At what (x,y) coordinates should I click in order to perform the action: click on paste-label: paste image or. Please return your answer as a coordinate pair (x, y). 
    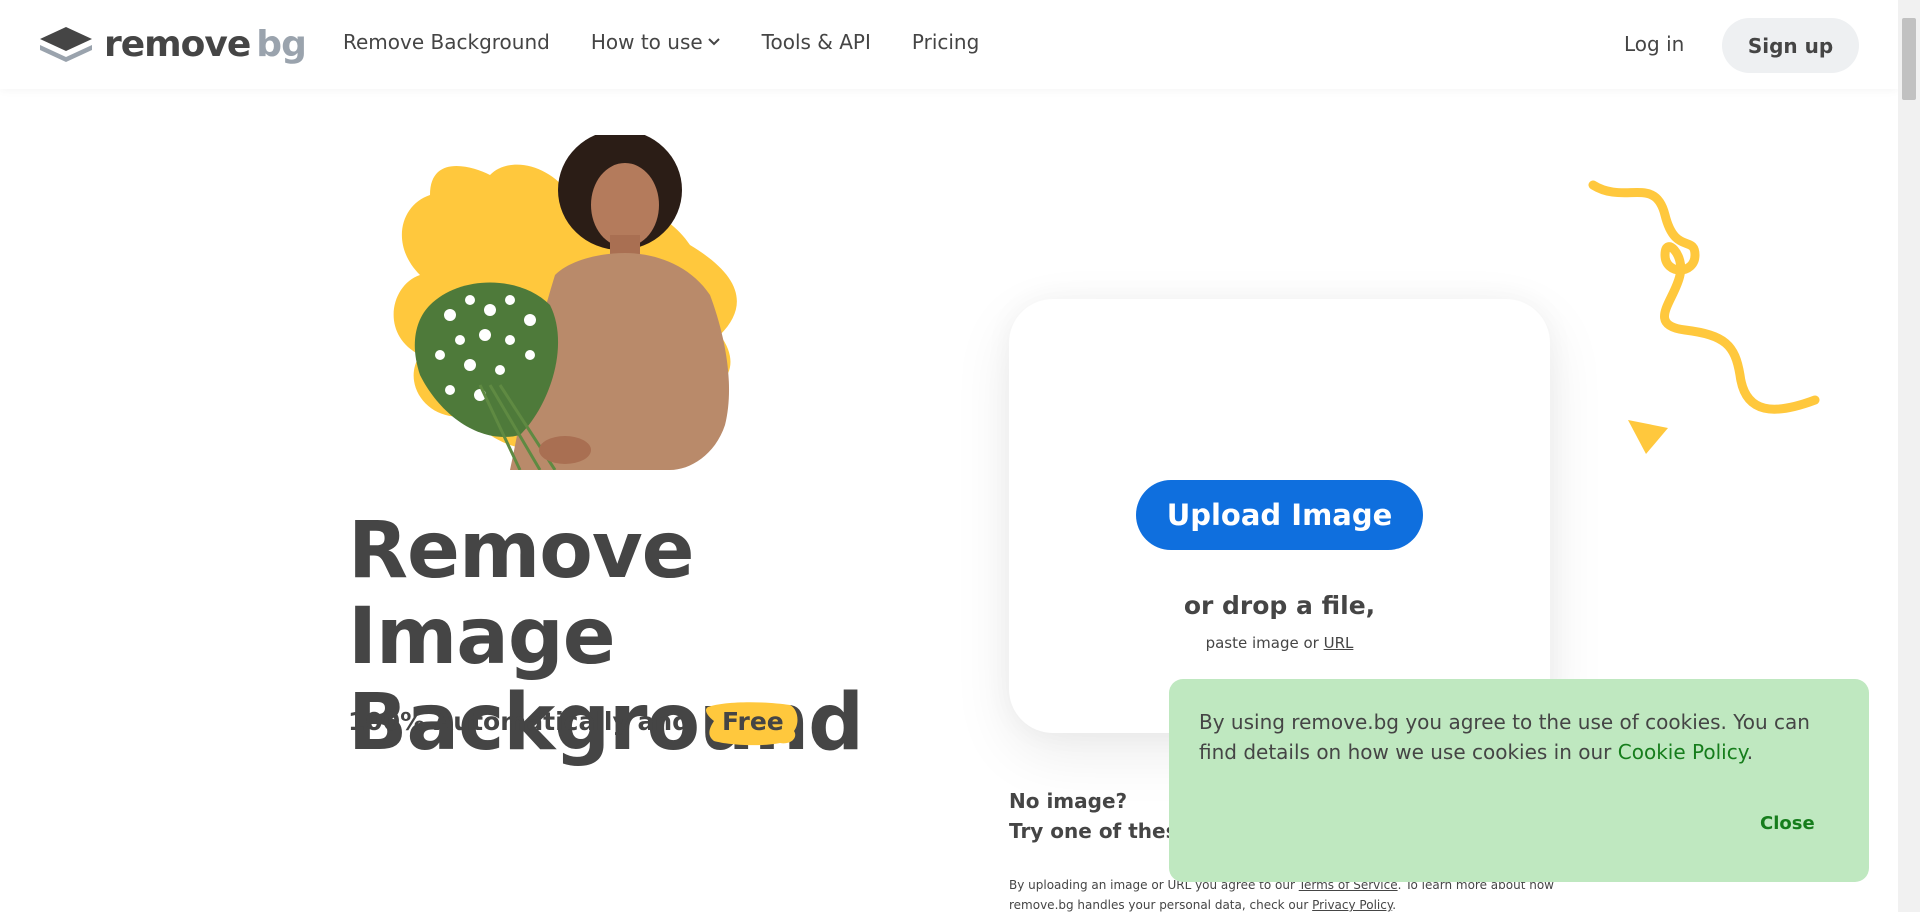
    Looking at the image, I should click on (1262, 643).